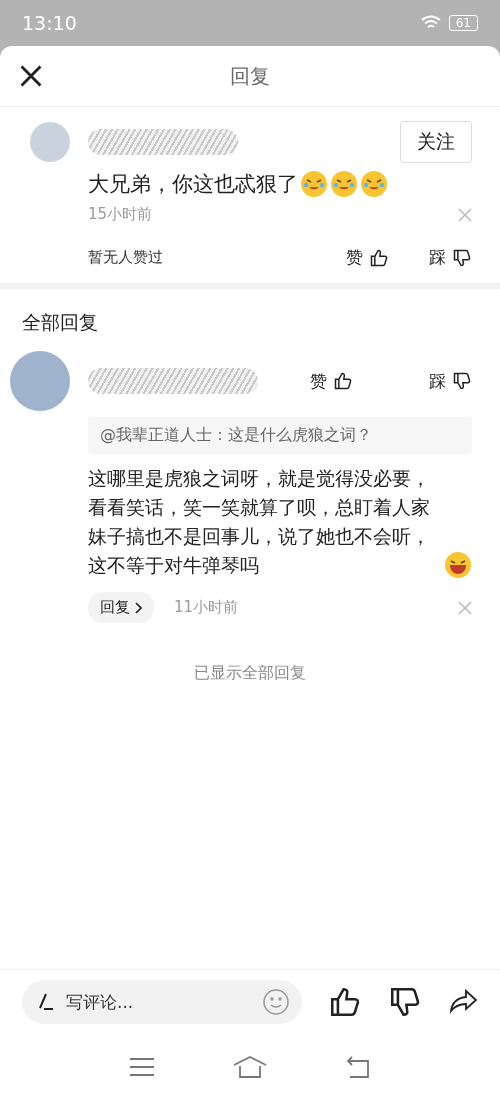  What do you see at coordinates (49, 23) in the screenshot?
I see `status-time: 13:10` at bounding box center [49, 23].